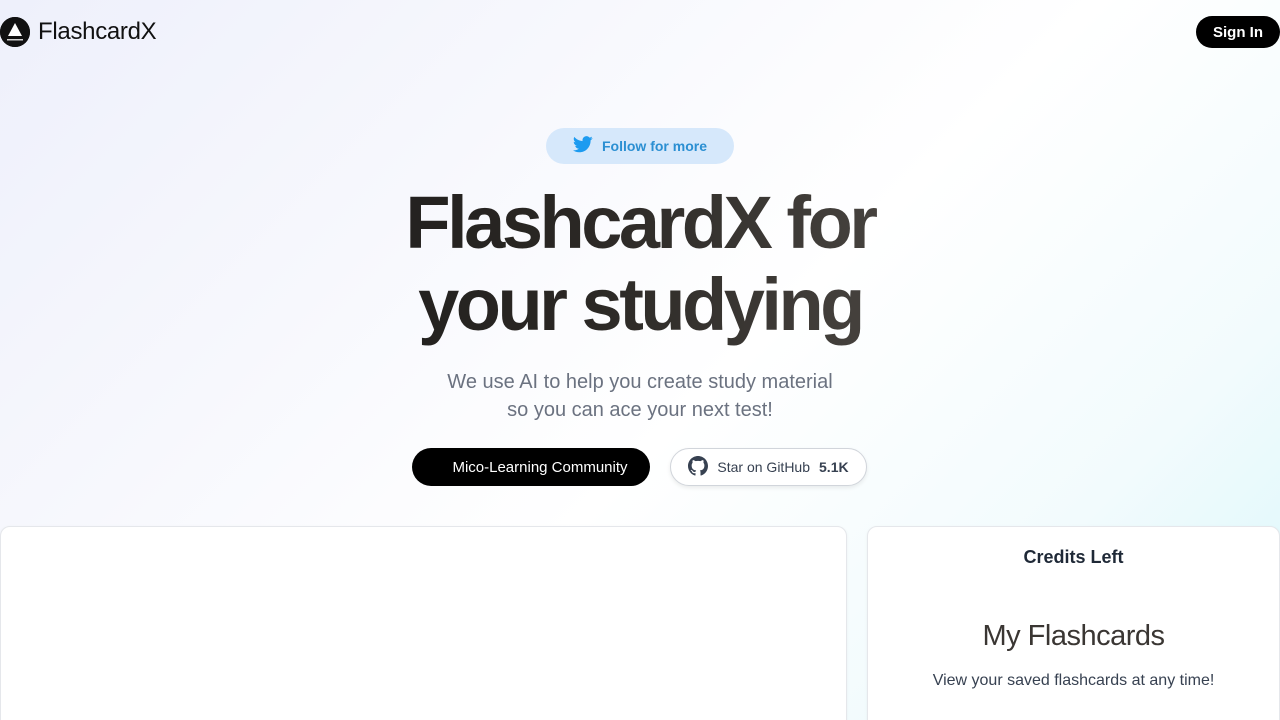 The width and height of the screenshot is (1280, 720). What do you see at coordinates (640, 32) in the screenshot?
I see `top-navbar: FlashcardX Sign In` at bounding box center [640, 32].